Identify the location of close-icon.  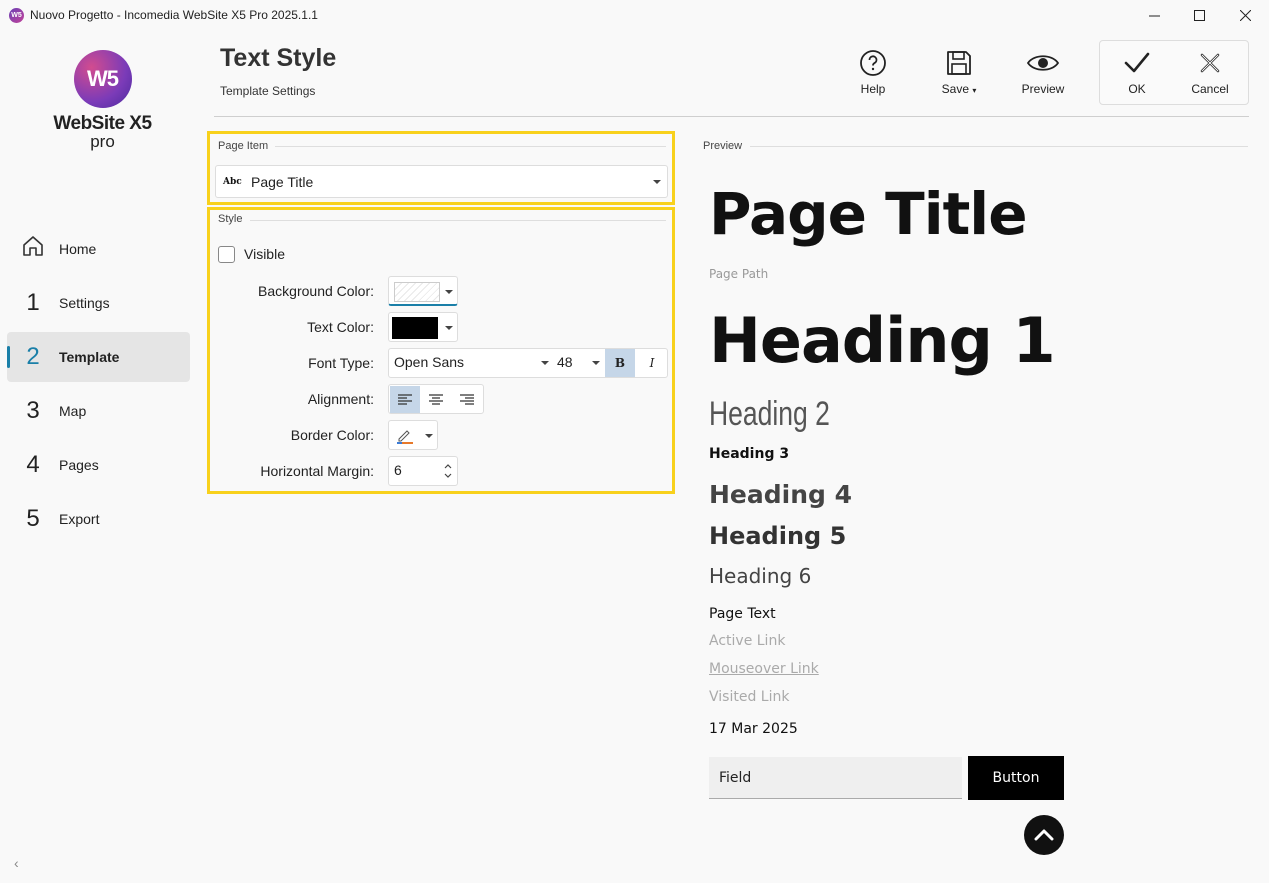
(1245, 15).